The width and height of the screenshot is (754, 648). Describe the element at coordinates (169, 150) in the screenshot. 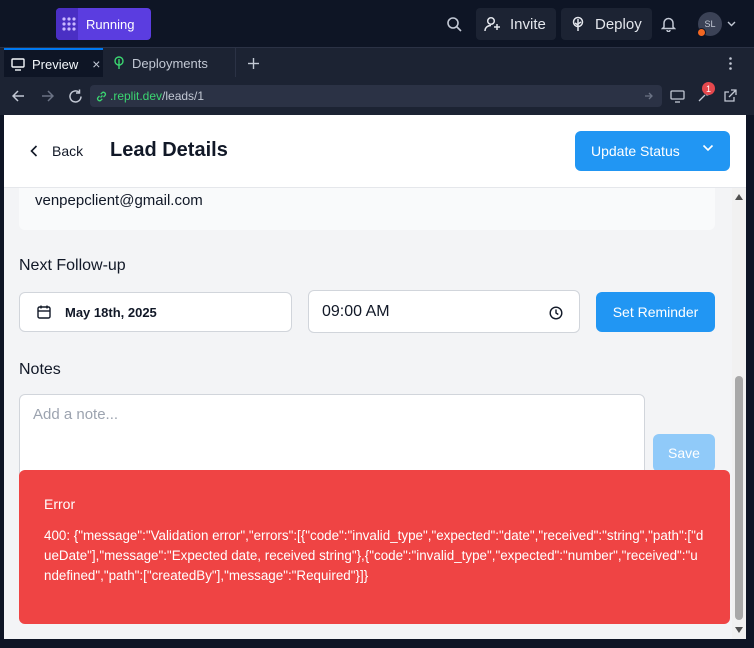

I see `page-title: Lead Details` at that location.